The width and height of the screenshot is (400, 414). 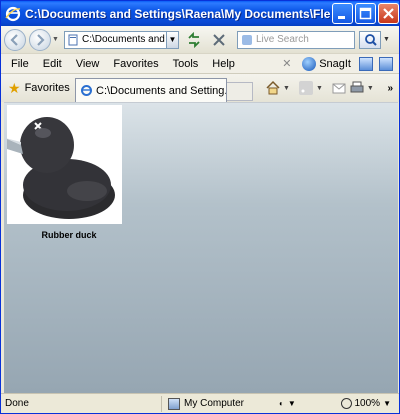 I want to click on feeds-icon, so click(x=306, y=88).